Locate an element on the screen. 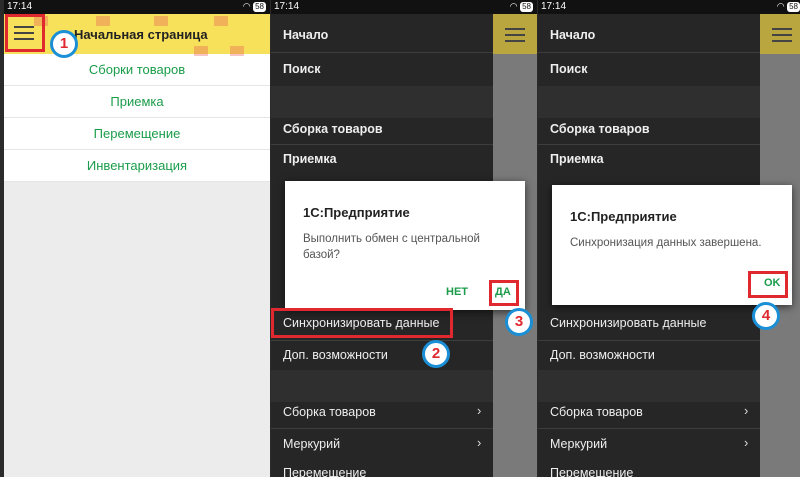 This screenshot has width=800, height=477. highlight-sync is located at coordinates (362, 323).